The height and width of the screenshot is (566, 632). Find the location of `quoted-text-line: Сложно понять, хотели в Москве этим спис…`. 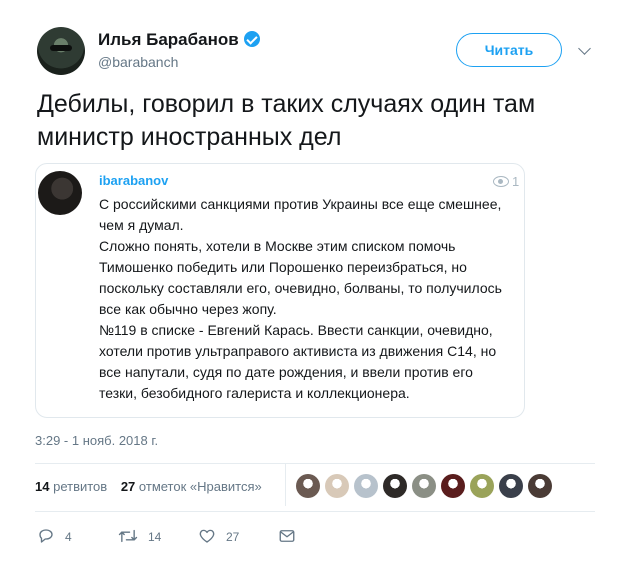

quoted-text-line: Сложно понять, хотели в Москве этим спис… is located at coordinates (277, 246).